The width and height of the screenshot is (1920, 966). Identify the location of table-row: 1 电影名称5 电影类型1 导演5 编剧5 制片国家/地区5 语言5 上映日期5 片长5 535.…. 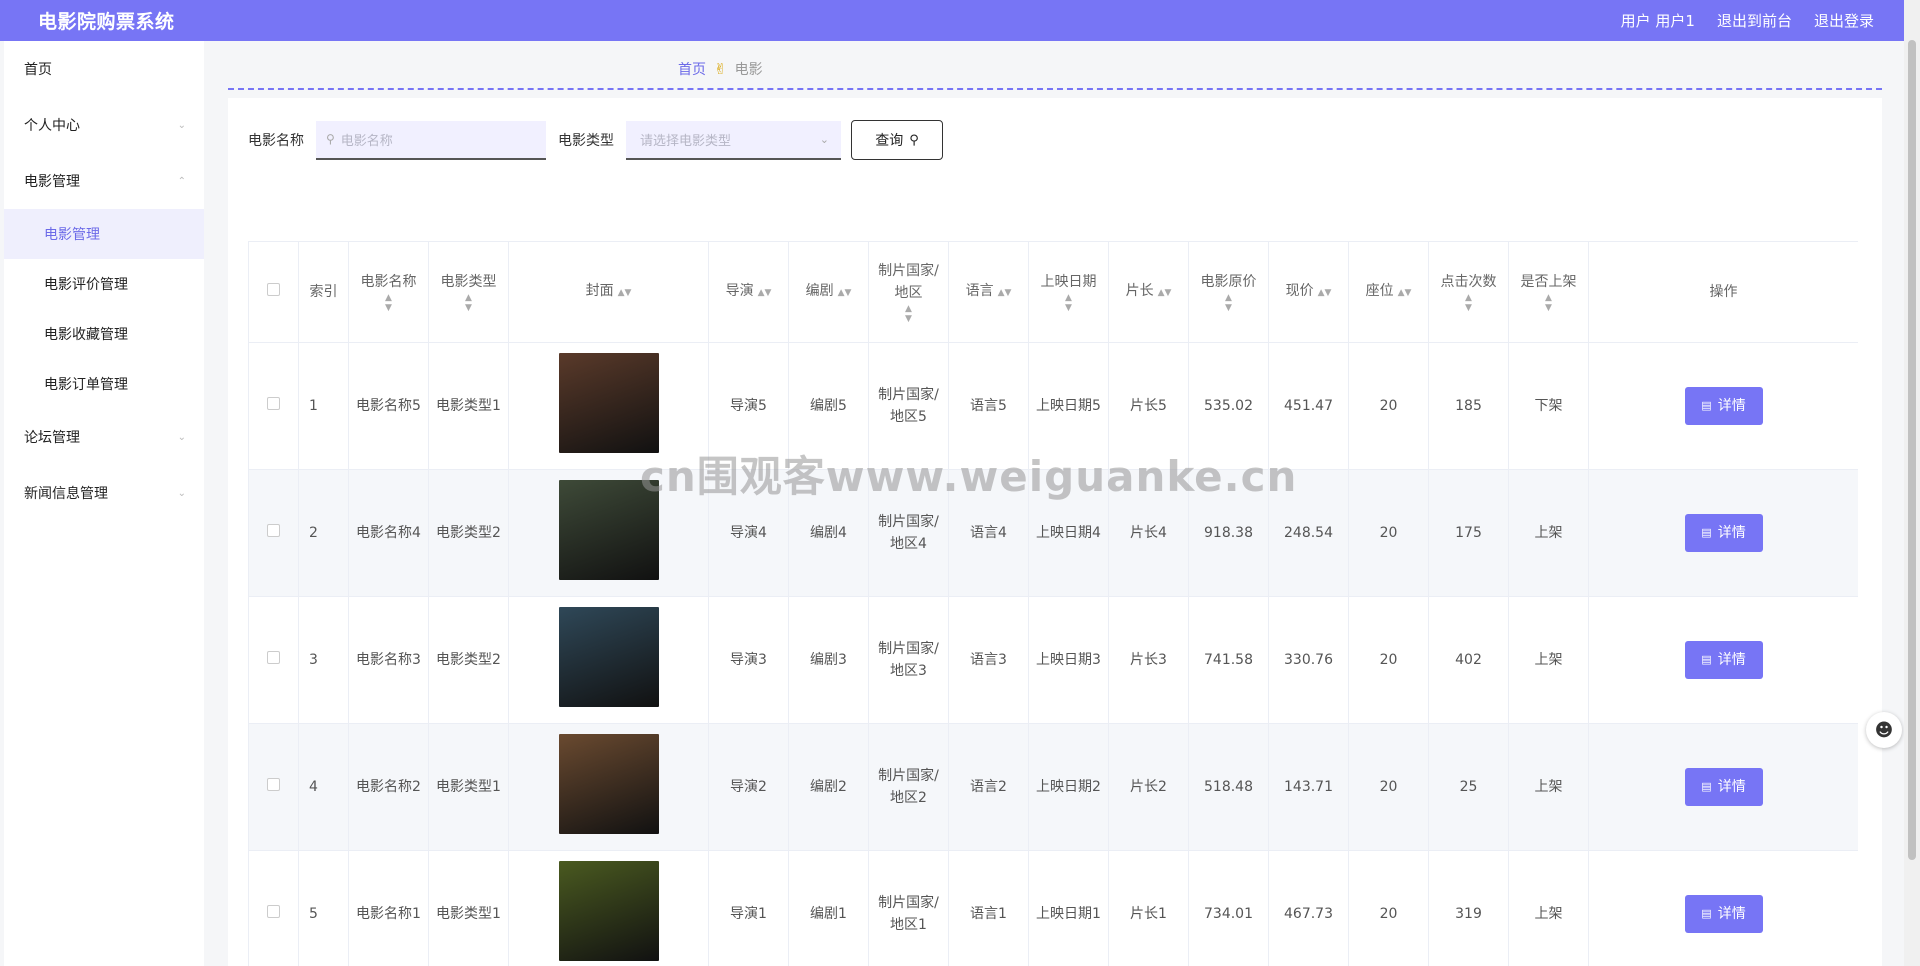
(1053, 406).